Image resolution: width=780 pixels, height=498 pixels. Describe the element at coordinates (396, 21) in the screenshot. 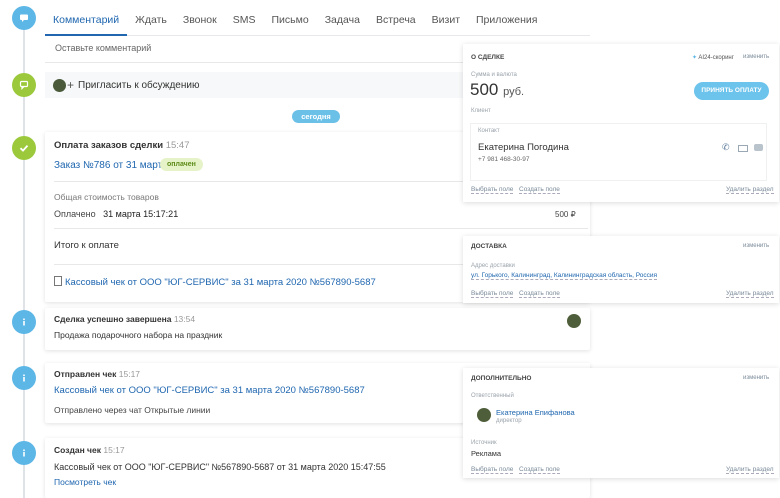

I see `tab-meeting: Встреча` at that location.